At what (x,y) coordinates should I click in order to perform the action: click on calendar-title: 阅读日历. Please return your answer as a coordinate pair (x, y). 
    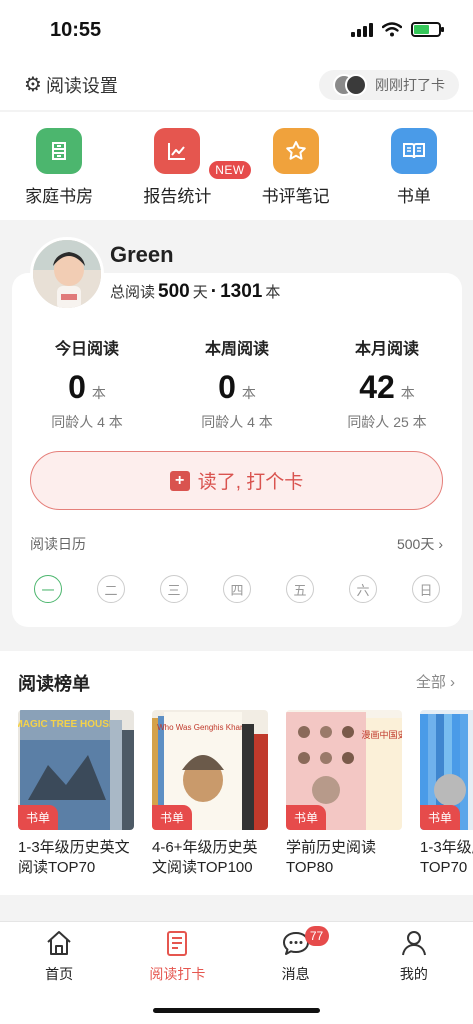
    Looking at the image, I should click on (58, 544).